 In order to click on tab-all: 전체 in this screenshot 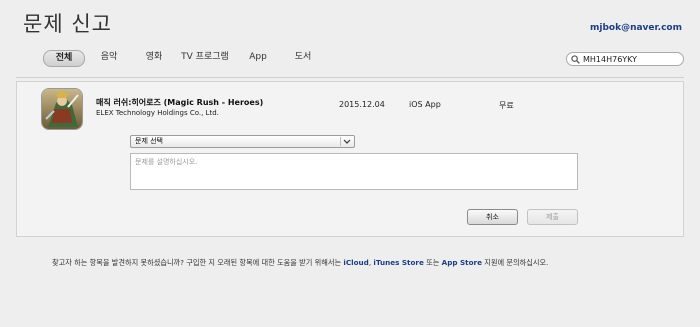, I will do `click(64, 58)`.